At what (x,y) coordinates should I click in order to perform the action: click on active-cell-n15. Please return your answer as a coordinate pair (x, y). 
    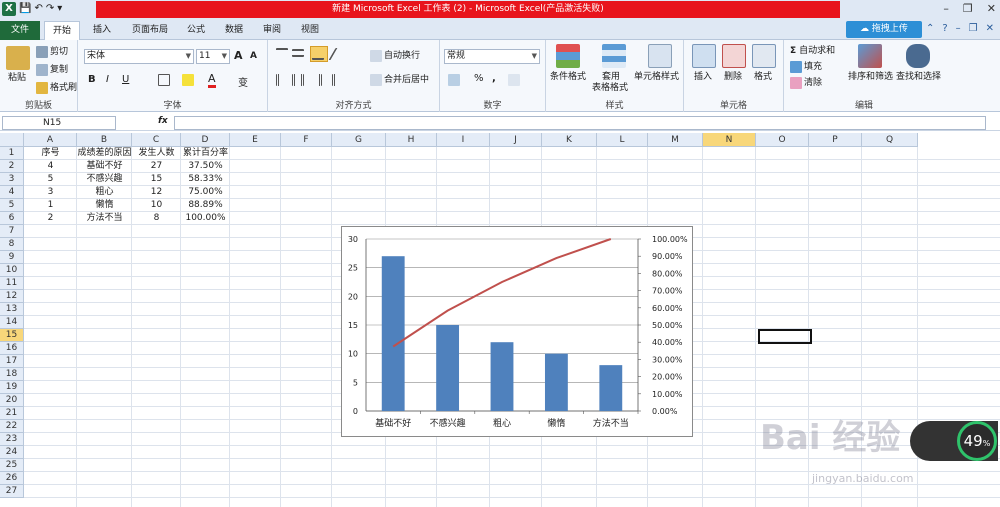
    Looking at the image, I should click on (785, 336).